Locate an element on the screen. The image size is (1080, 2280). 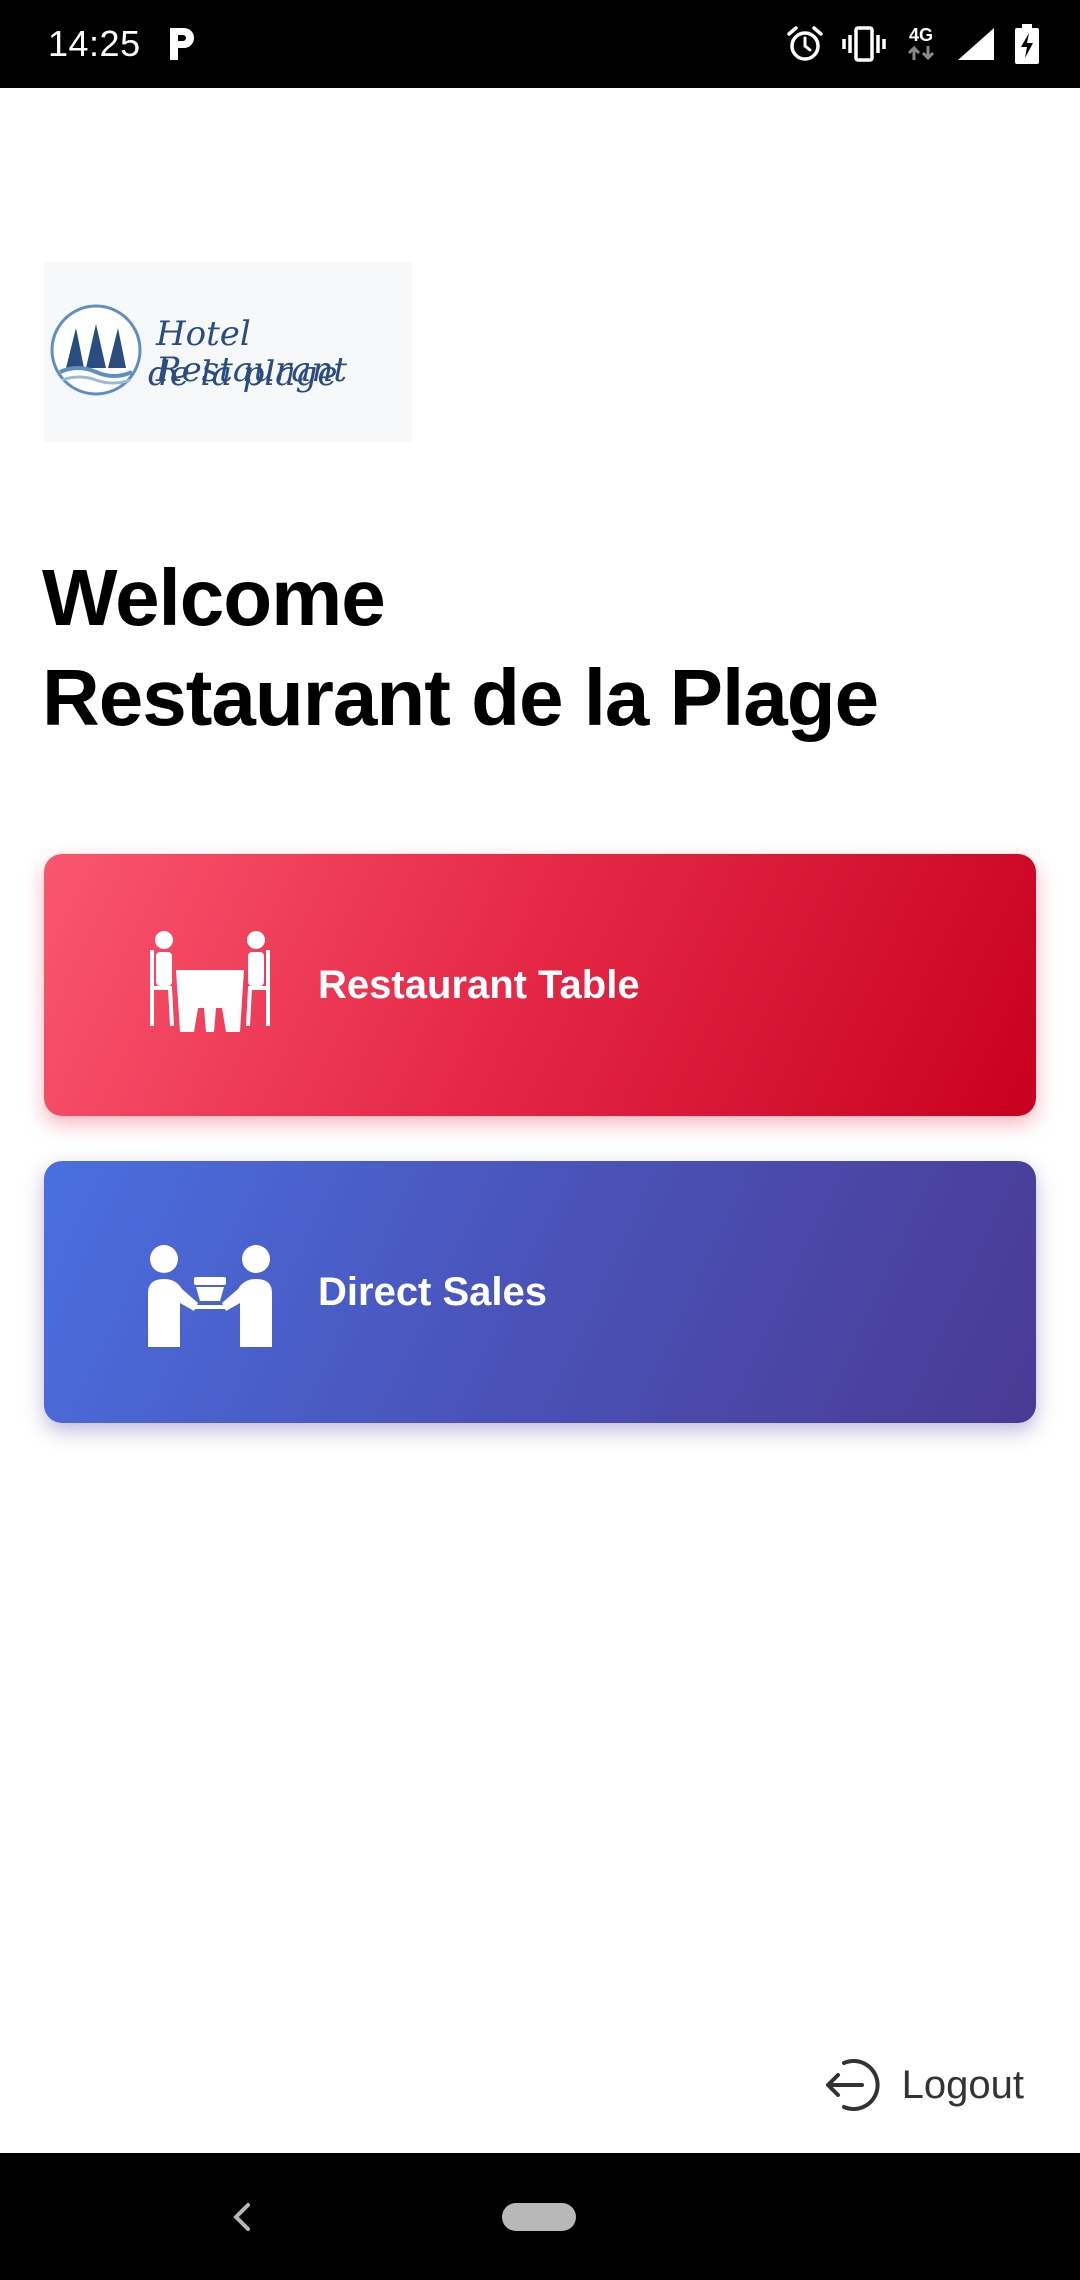
vibrate-icon is located at coordinates (864, 44).